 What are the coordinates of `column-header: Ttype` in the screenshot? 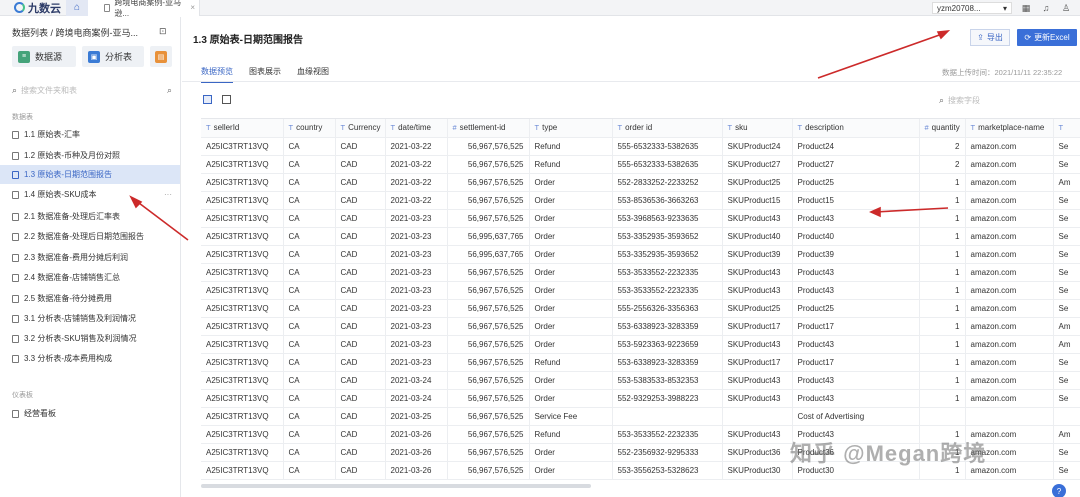 It's located at (571, 128).